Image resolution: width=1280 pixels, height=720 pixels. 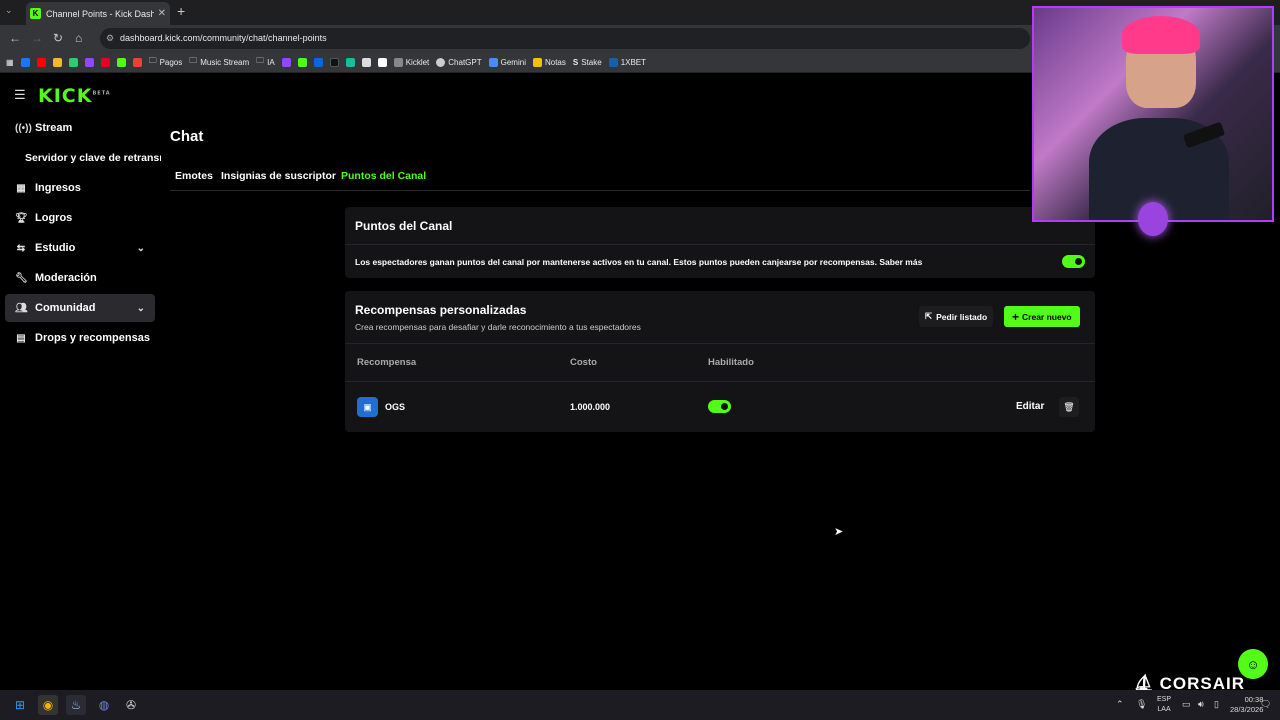 What do you see at coordinates (549, 62) in the screenshot?
I see `bookmark-notas: Notas` at bounding box center [549, 62].